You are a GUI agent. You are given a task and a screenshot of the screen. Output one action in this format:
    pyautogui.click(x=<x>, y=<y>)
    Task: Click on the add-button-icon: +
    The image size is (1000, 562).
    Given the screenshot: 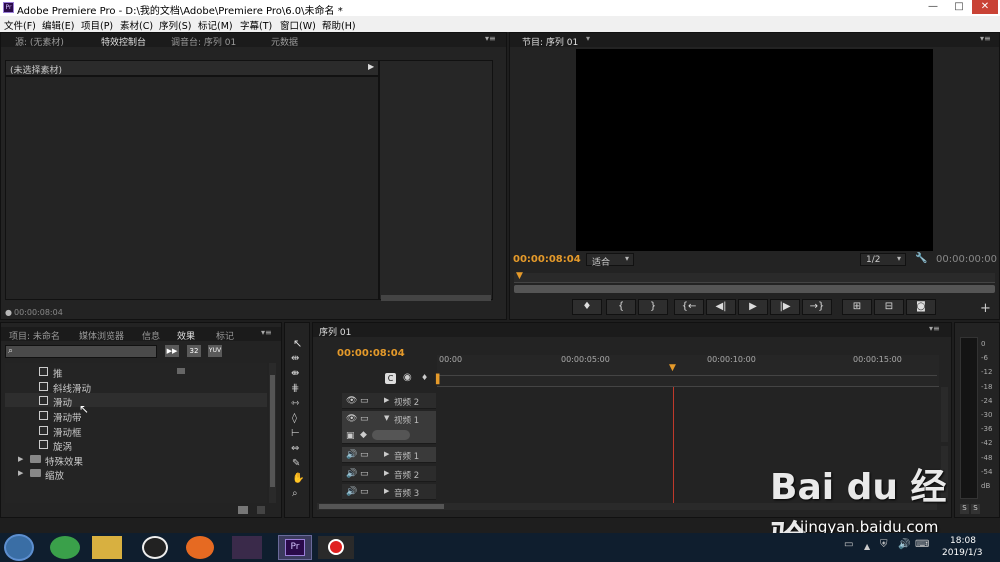 What is the action you would take?
    pyautogui.click(x=985, y=308)
    